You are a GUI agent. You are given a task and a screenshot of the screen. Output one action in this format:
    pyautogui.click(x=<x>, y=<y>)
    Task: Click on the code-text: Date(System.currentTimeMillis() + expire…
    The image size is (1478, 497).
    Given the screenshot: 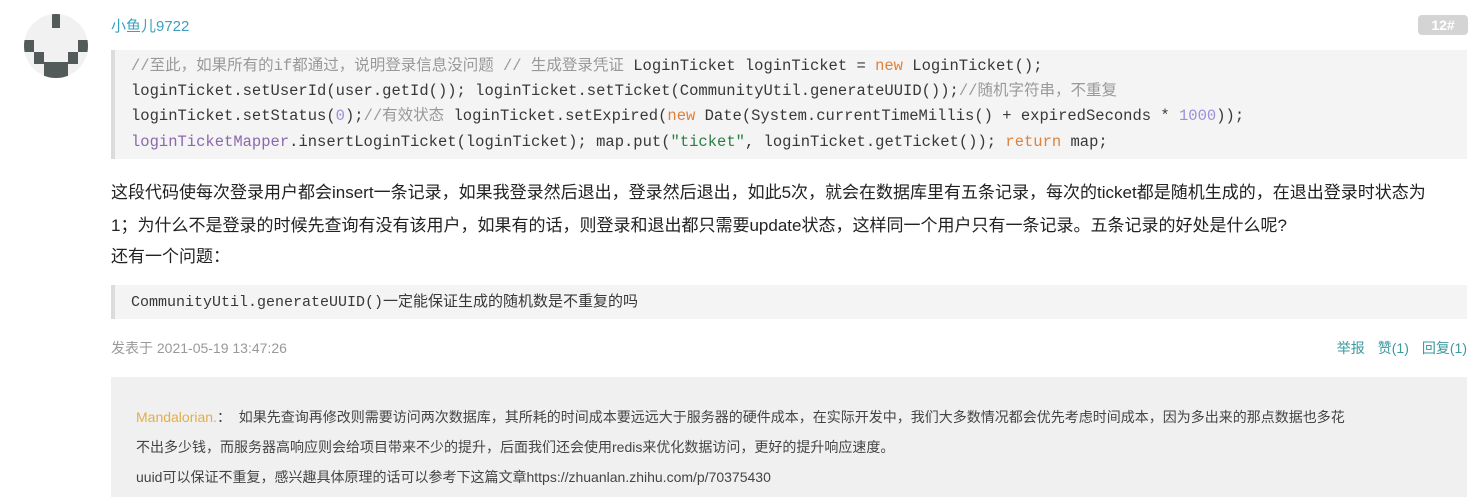 What is the action you would take?
    pyautogui.click(x=937, y=116)
    